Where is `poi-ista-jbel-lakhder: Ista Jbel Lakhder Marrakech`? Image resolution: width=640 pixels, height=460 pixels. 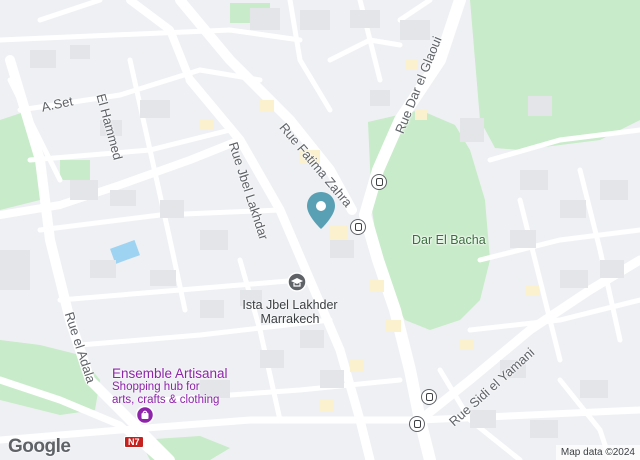
poi-ista-jbel-lakhder: Ista Jbel Lakhder Marrakech is located at coordinates (290, 312).